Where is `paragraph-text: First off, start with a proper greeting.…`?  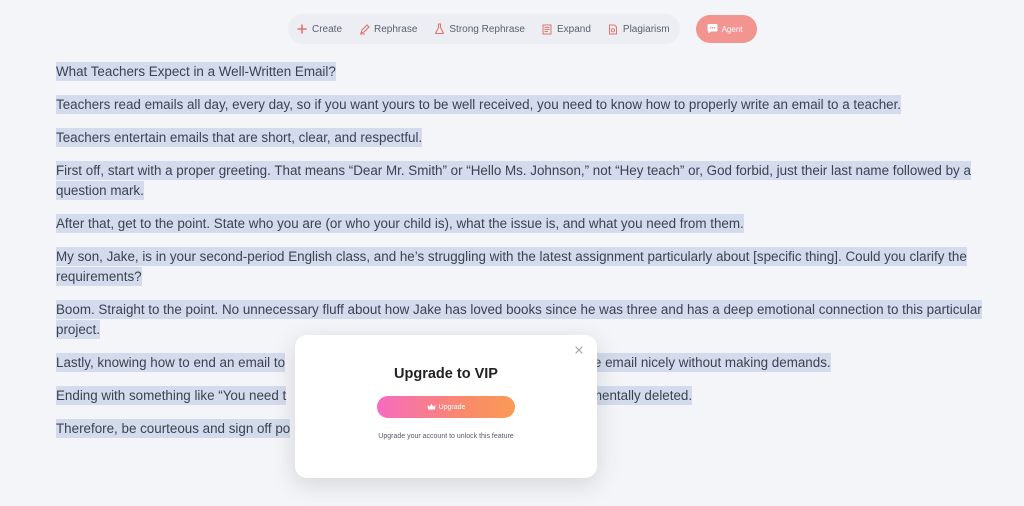 paragraph-text: First off, start with a proper greeting.… is located at coordinates (513, 180).